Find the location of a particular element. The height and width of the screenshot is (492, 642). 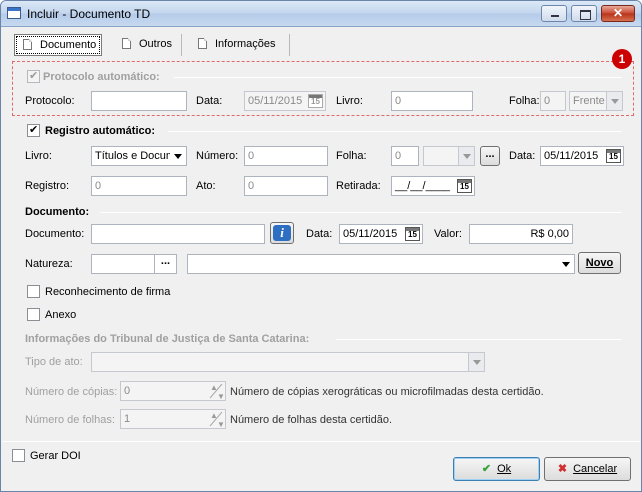

numero-folhas-label: Número de folhas: is located at coordinates (70, 420).